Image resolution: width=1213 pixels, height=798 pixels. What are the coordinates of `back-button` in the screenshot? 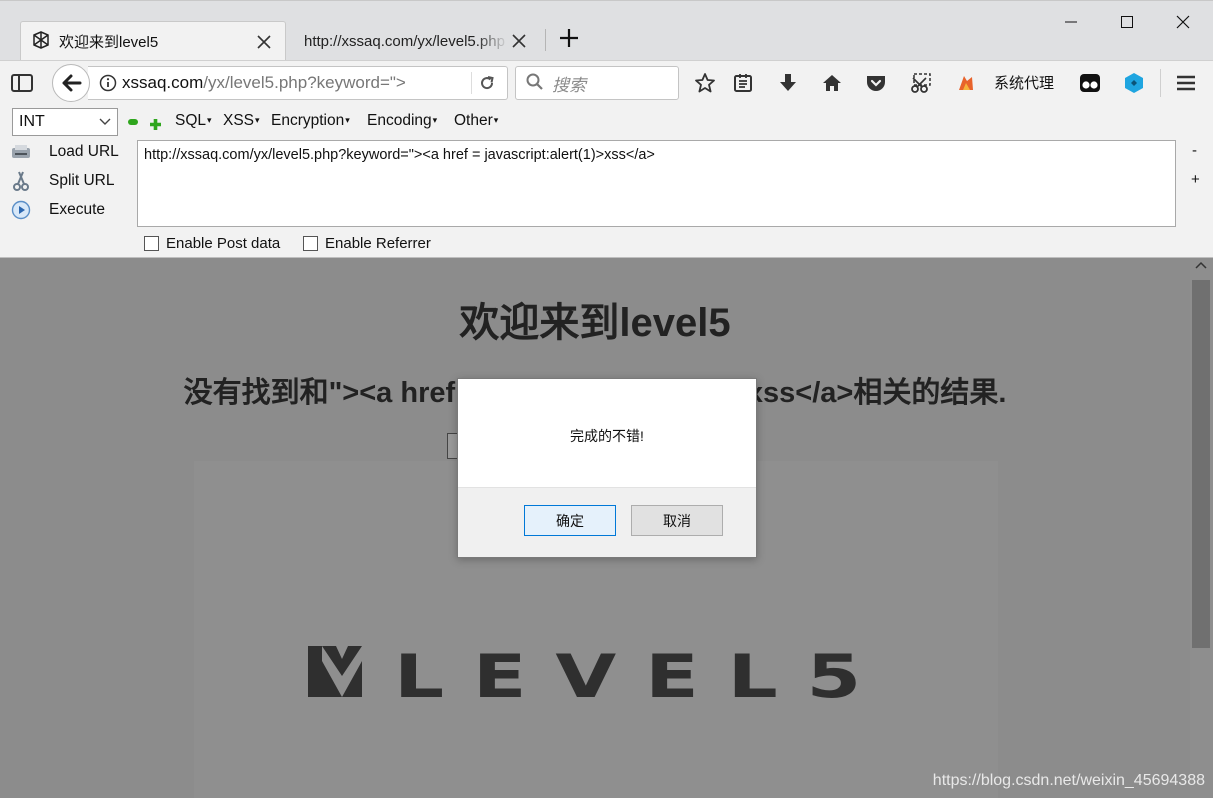 It's located at (71, 83).